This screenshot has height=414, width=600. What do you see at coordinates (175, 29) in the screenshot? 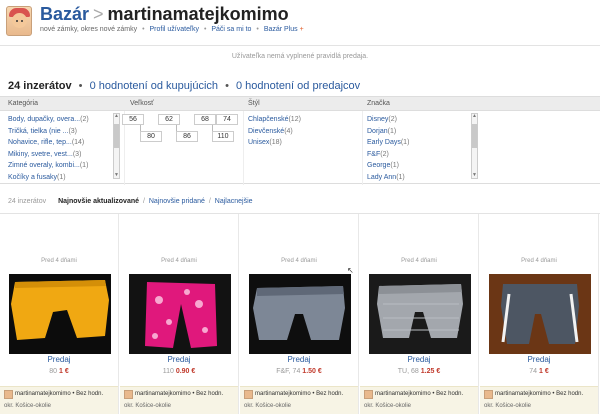
I see `profile-link: Profil užívateľky` at bounding box center [175, 29].